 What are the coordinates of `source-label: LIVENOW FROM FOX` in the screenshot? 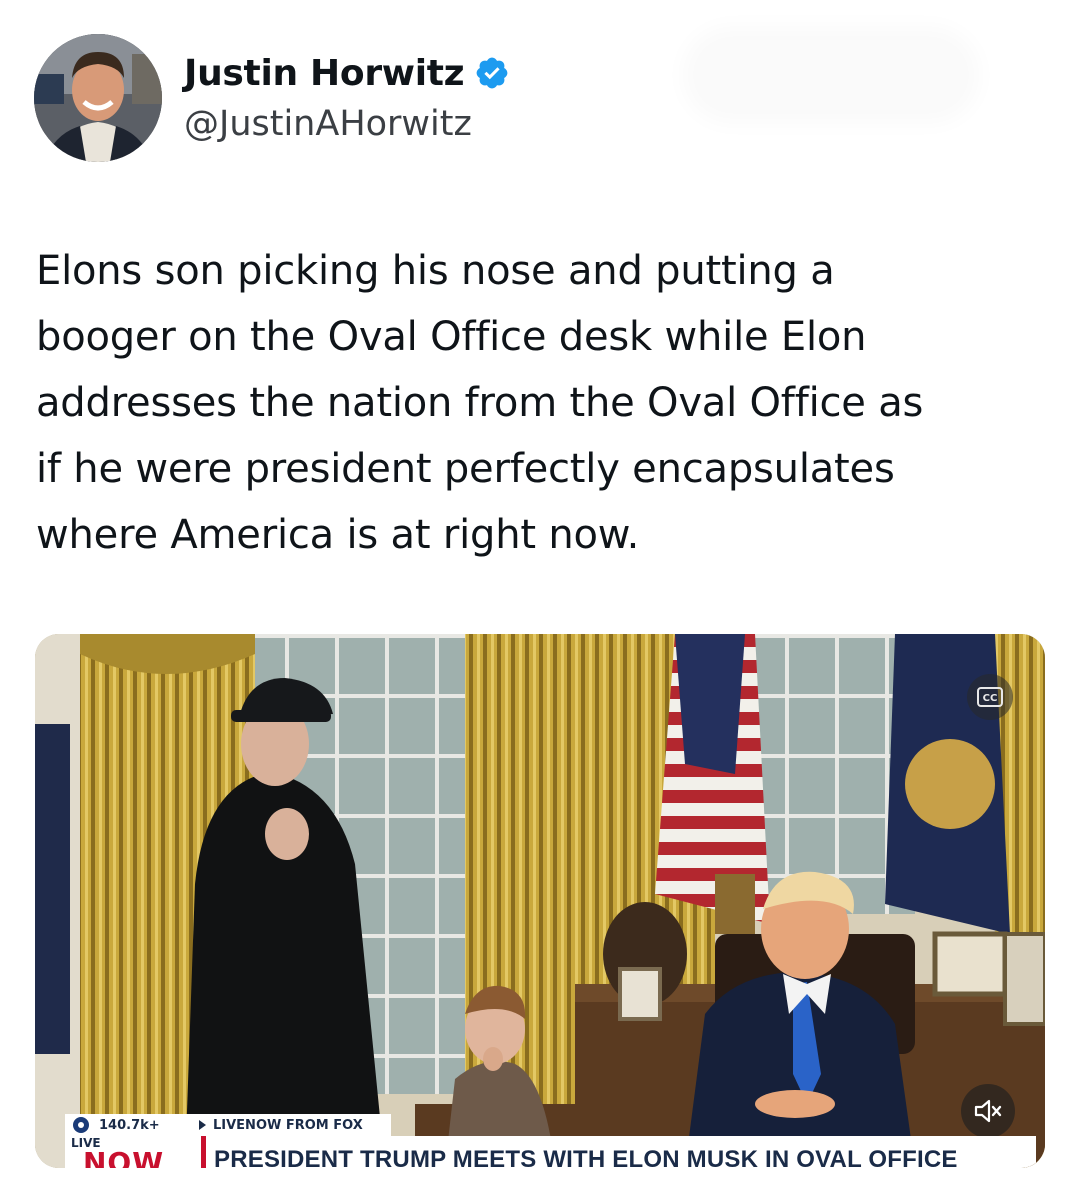 It's located at (291, 1125).